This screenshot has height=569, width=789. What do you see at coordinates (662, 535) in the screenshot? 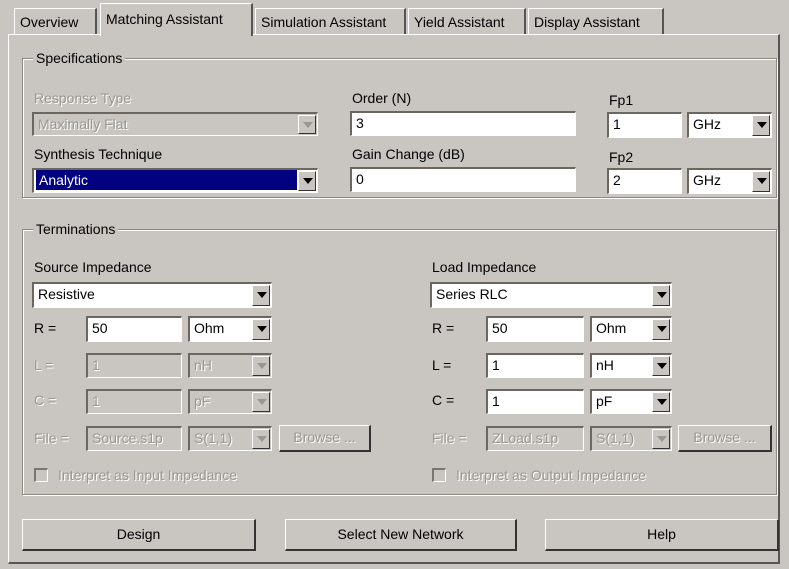
I see `help-button: Help` at bounding box center [662, 535].